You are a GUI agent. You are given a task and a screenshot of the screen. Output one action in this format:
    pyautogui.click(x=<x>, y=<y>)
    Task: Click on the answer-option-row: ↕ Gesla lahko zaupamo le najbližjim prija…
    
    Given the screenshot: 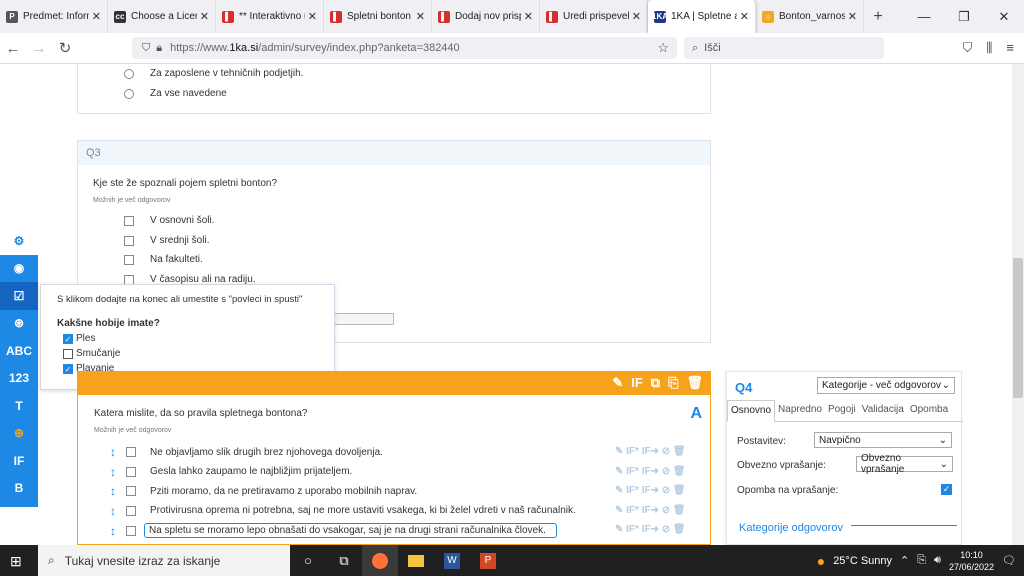 What is the action you would take?
    pyautogui.click(x=231, y=472)
    